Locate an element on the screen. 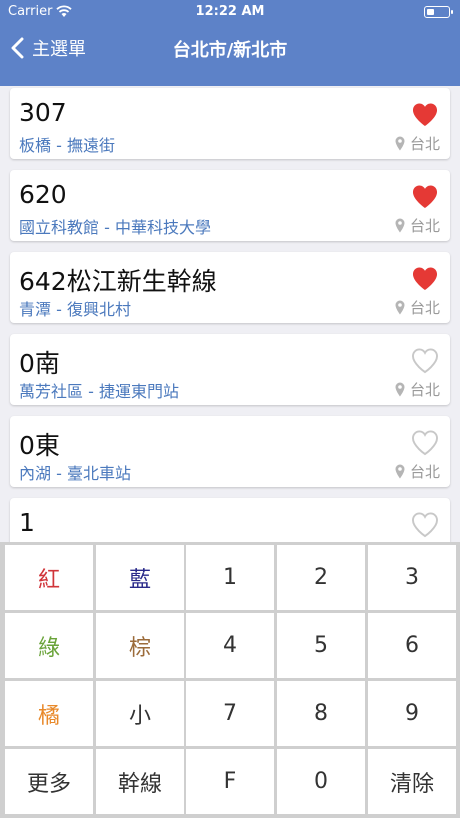  header-bar: Carrier 12:22 AM 主選單 台北市/新北市 is located at coordinates (230, 43).